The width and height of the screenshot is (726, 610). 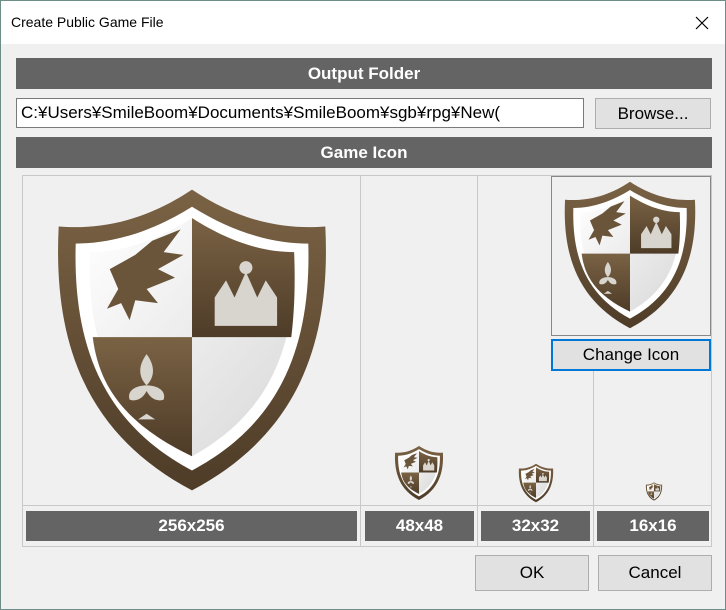 I want to click on size-label-32: 32x32, so click(x=535, y=526).